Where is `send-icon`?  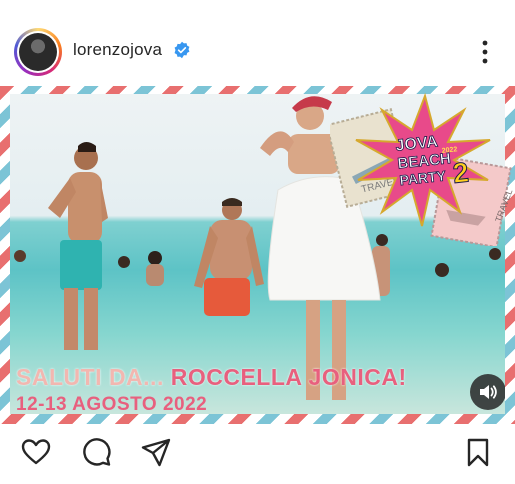
send-icon is located at coordinates (156, 452).